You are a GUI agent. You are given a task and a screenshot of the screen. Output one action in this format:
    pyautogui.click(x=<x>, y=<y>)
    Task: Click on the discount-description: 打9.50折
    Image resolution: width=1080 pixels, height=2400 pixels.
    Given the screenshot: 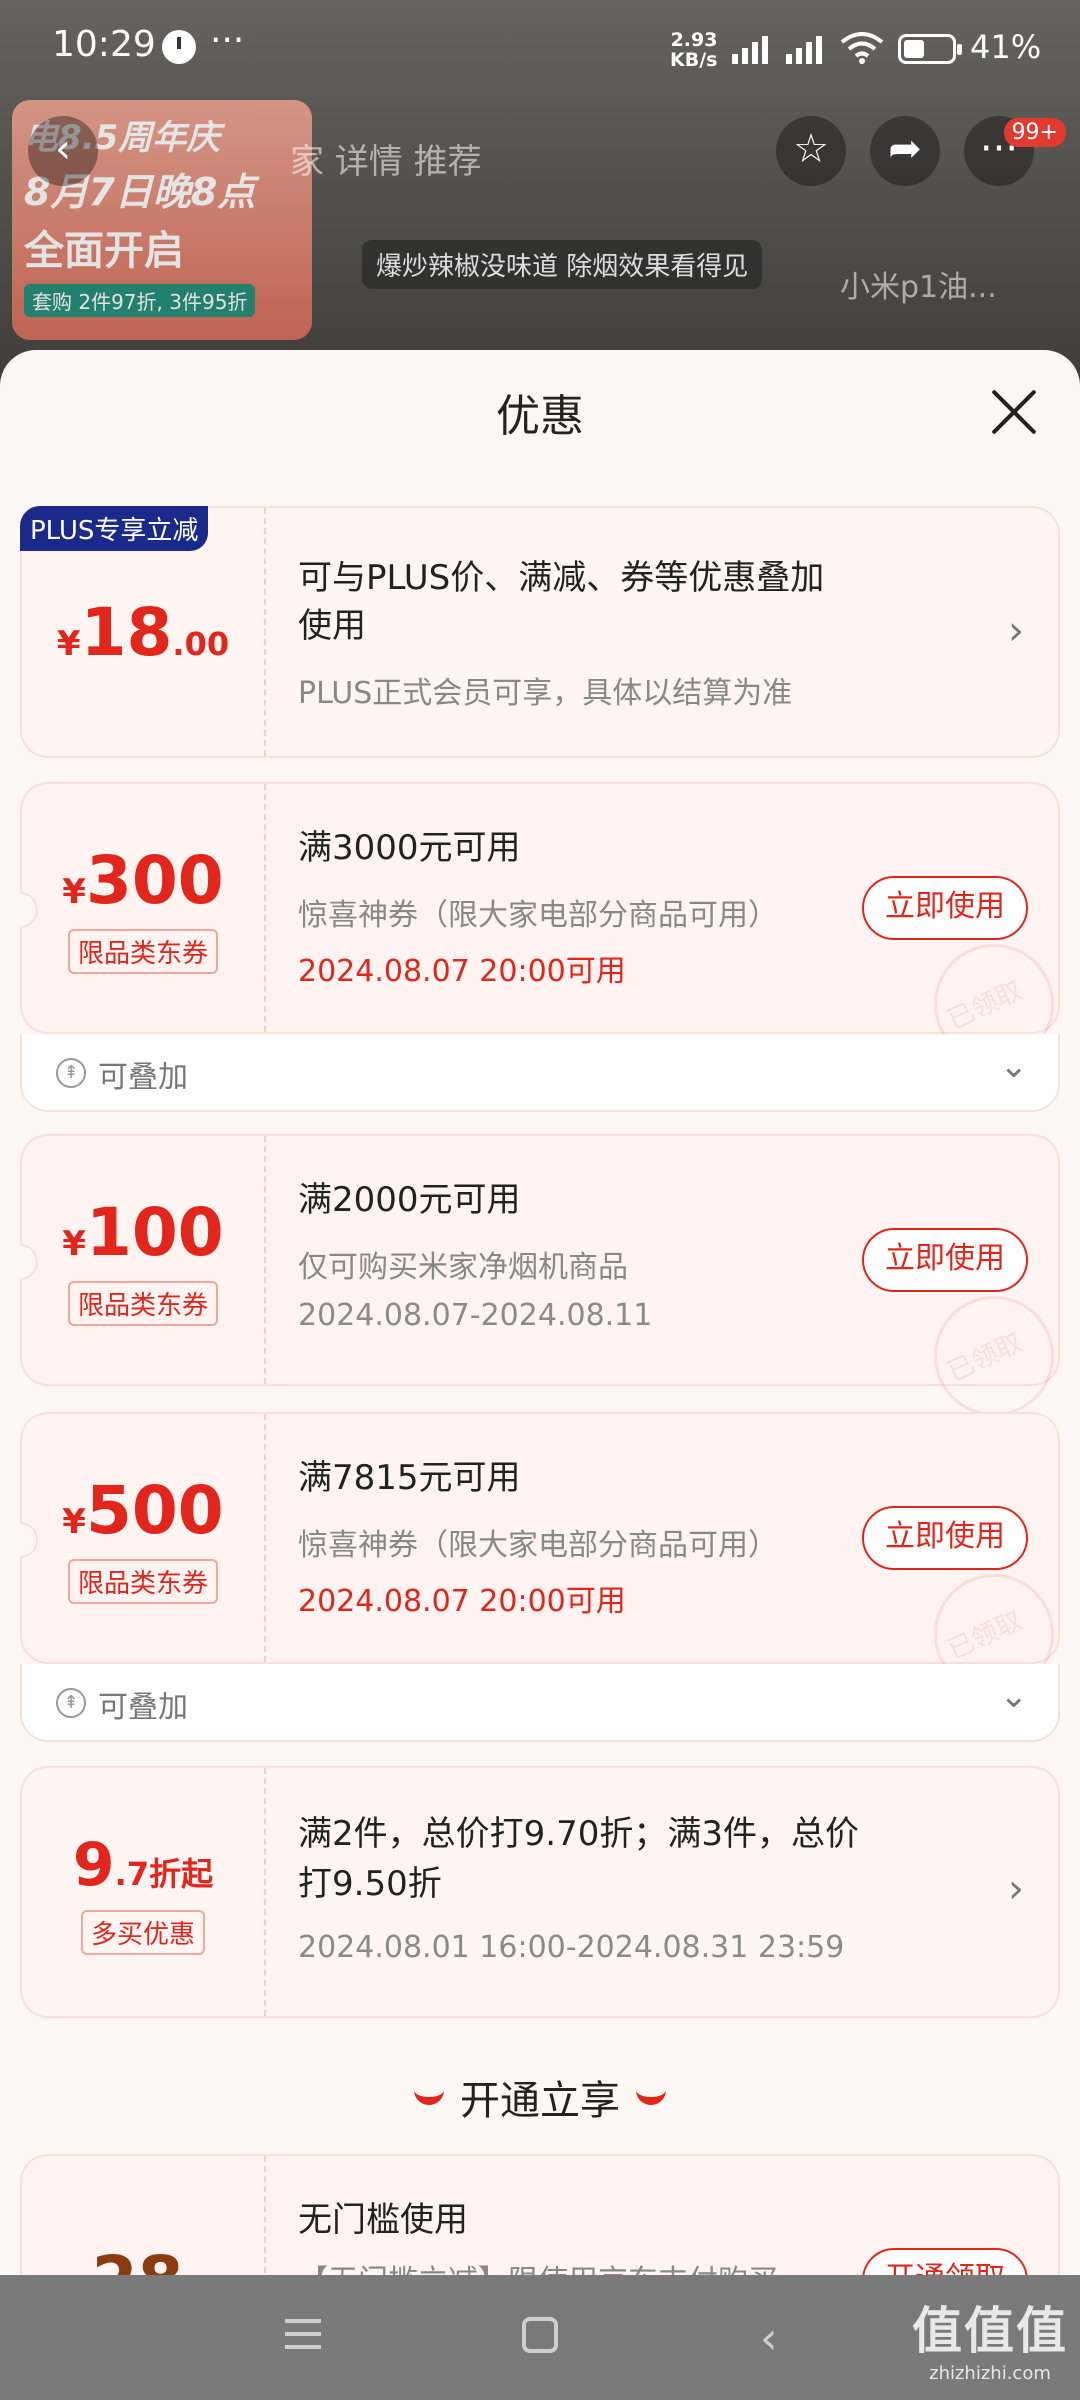 What is the action you would take?
    pyautogui.click(x=370, y=1884)
    